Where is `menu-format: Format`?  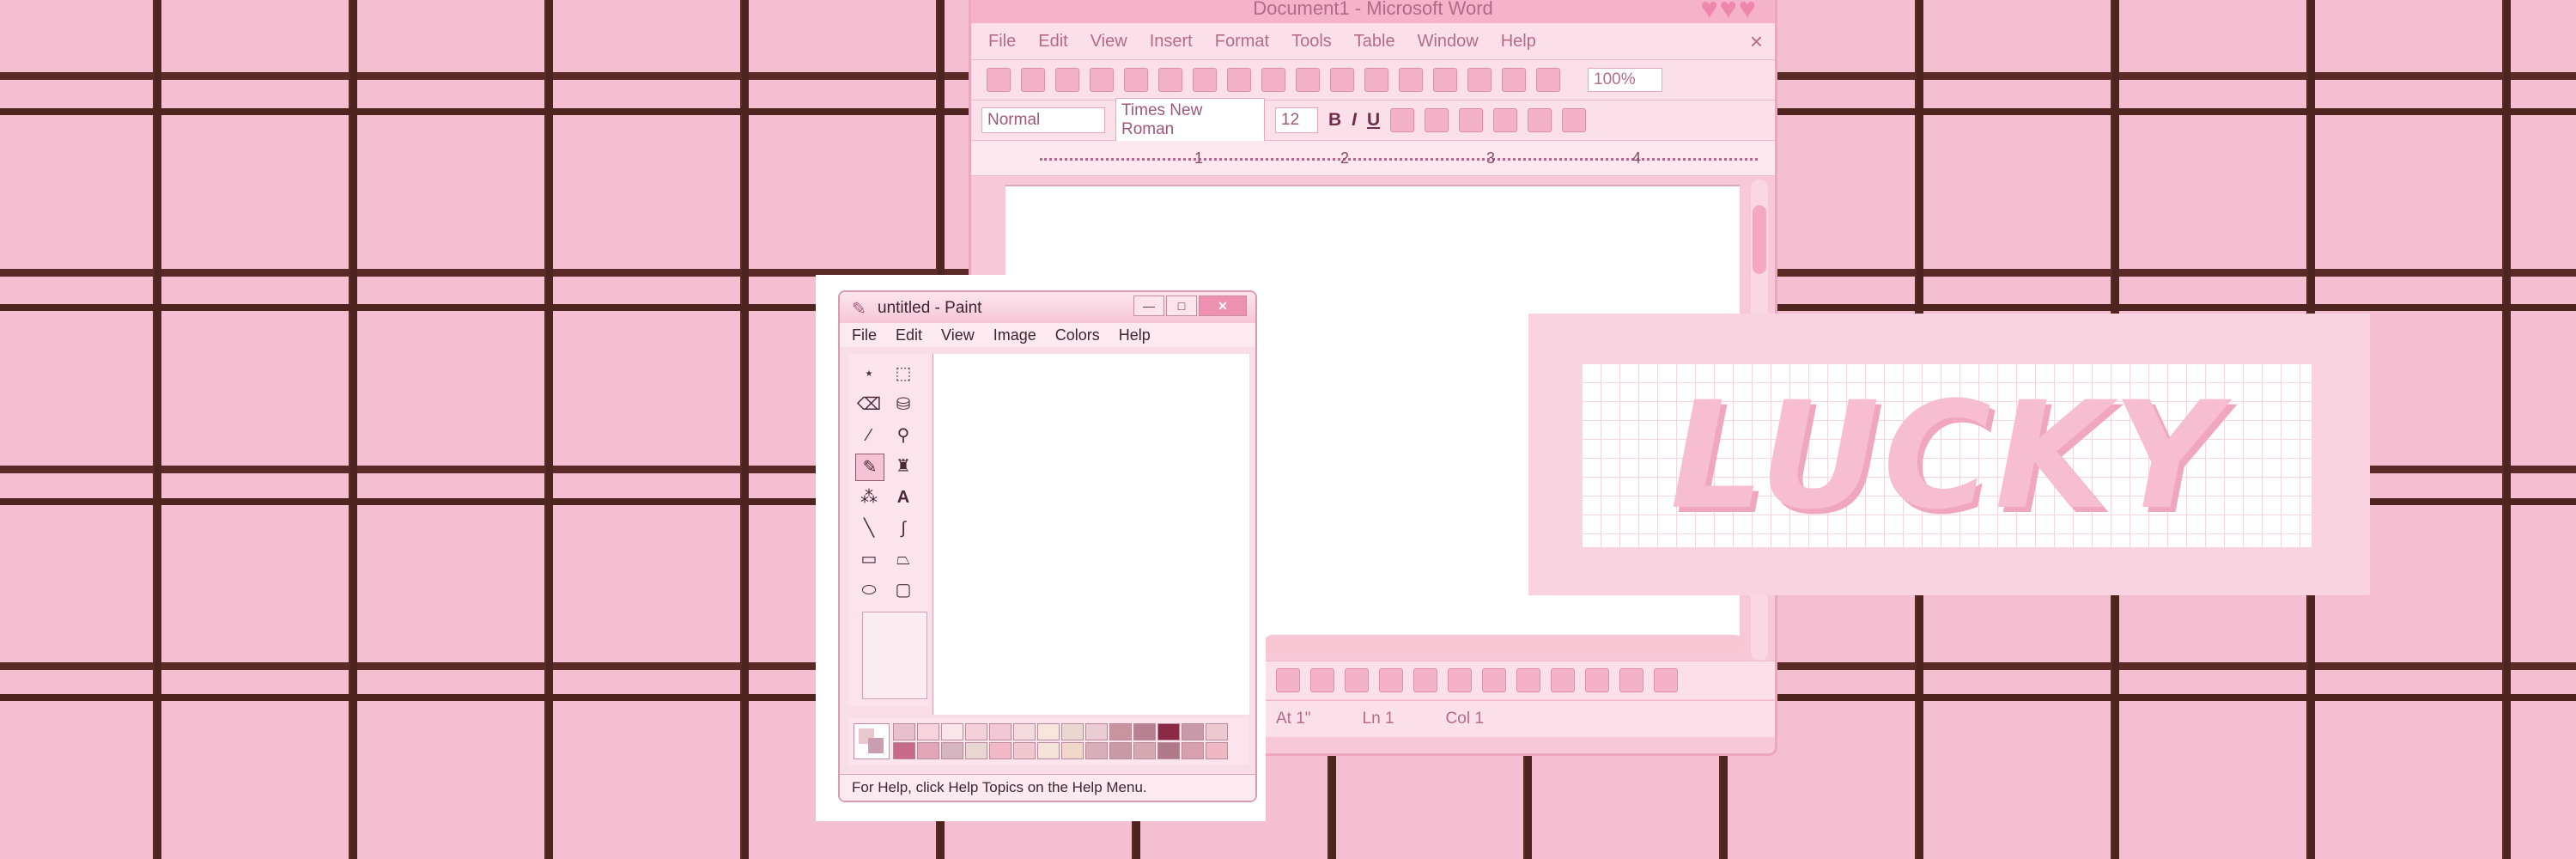 menu-format: Format is located at coordinates (1242, 42).